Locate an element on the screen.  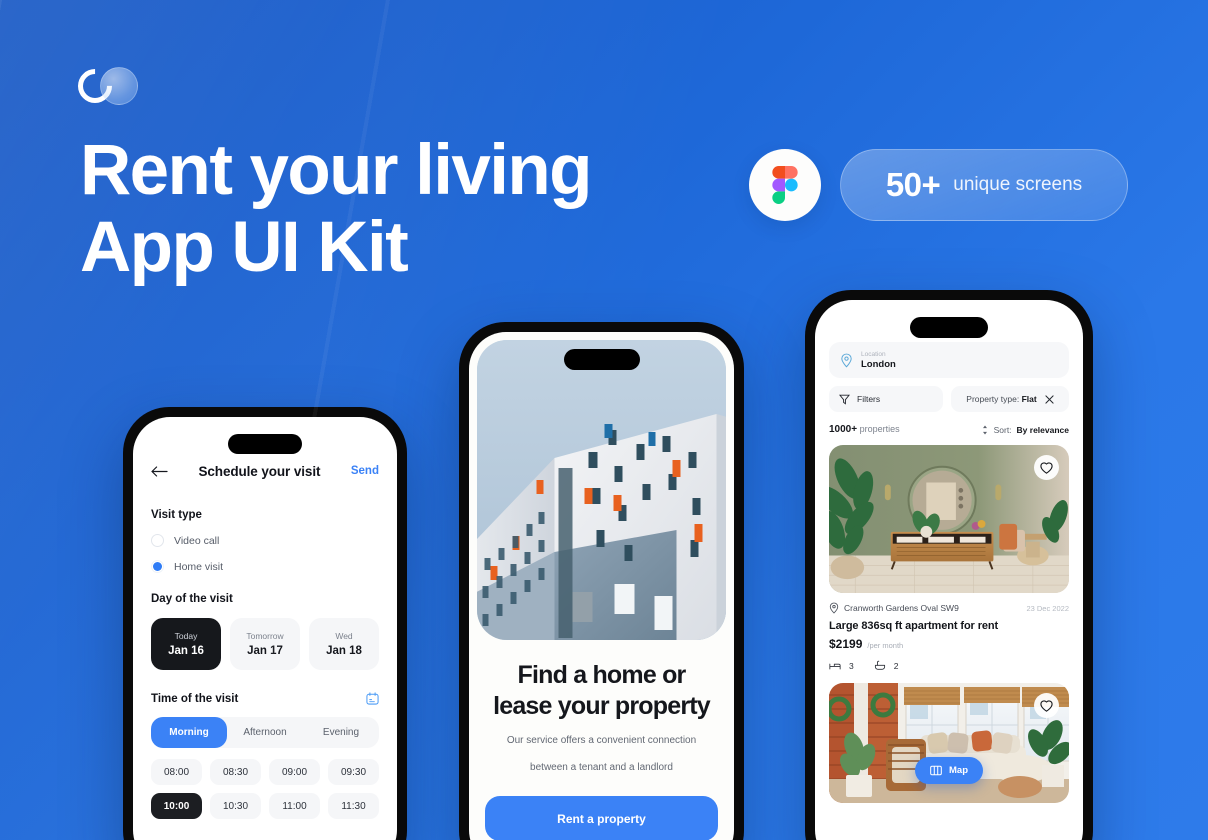
radio-home-visit: Home visit is located at coordinates (265, 566).